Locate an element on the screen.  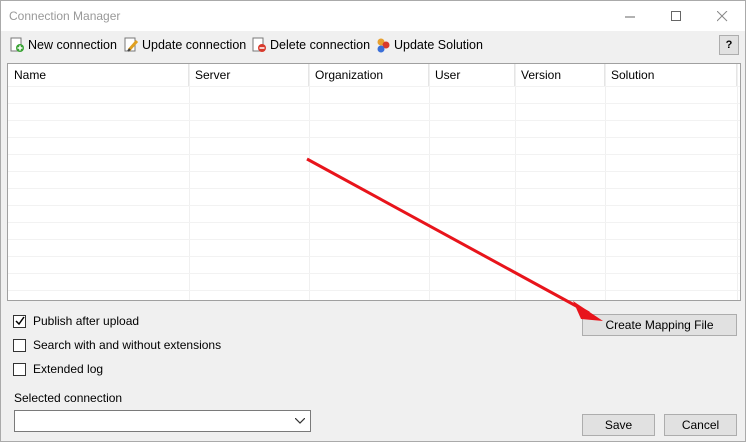
title-bar: Connection Manager is located at coordinates (373, 16).